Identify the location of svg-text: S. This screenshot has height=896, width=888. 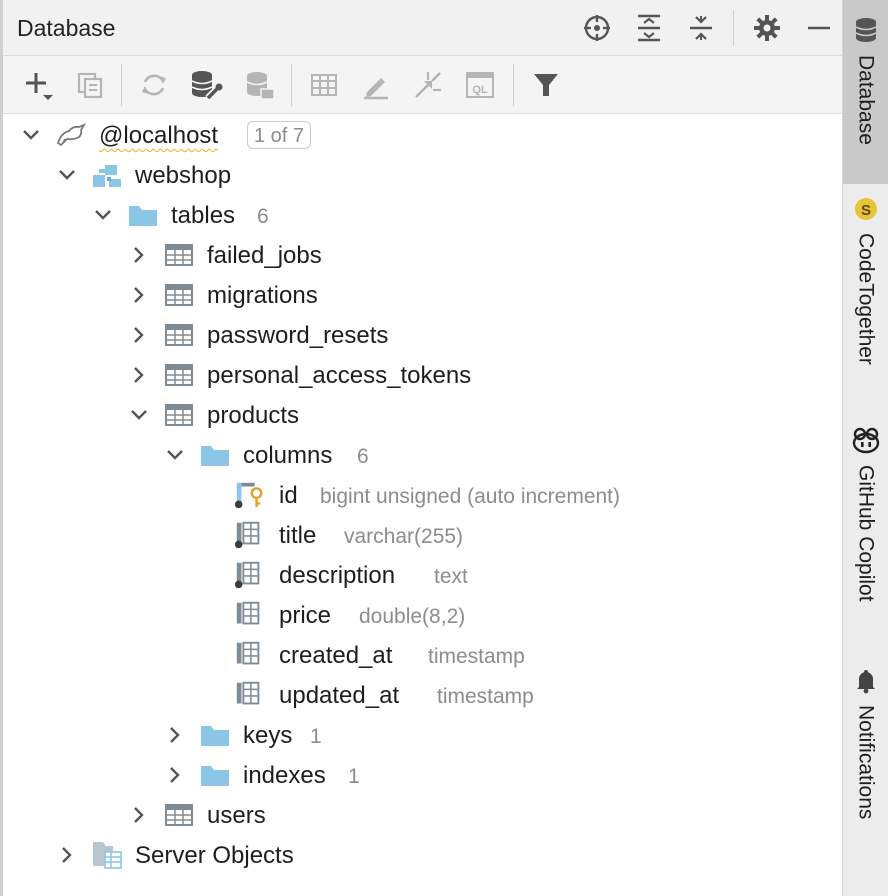
(865, 210).